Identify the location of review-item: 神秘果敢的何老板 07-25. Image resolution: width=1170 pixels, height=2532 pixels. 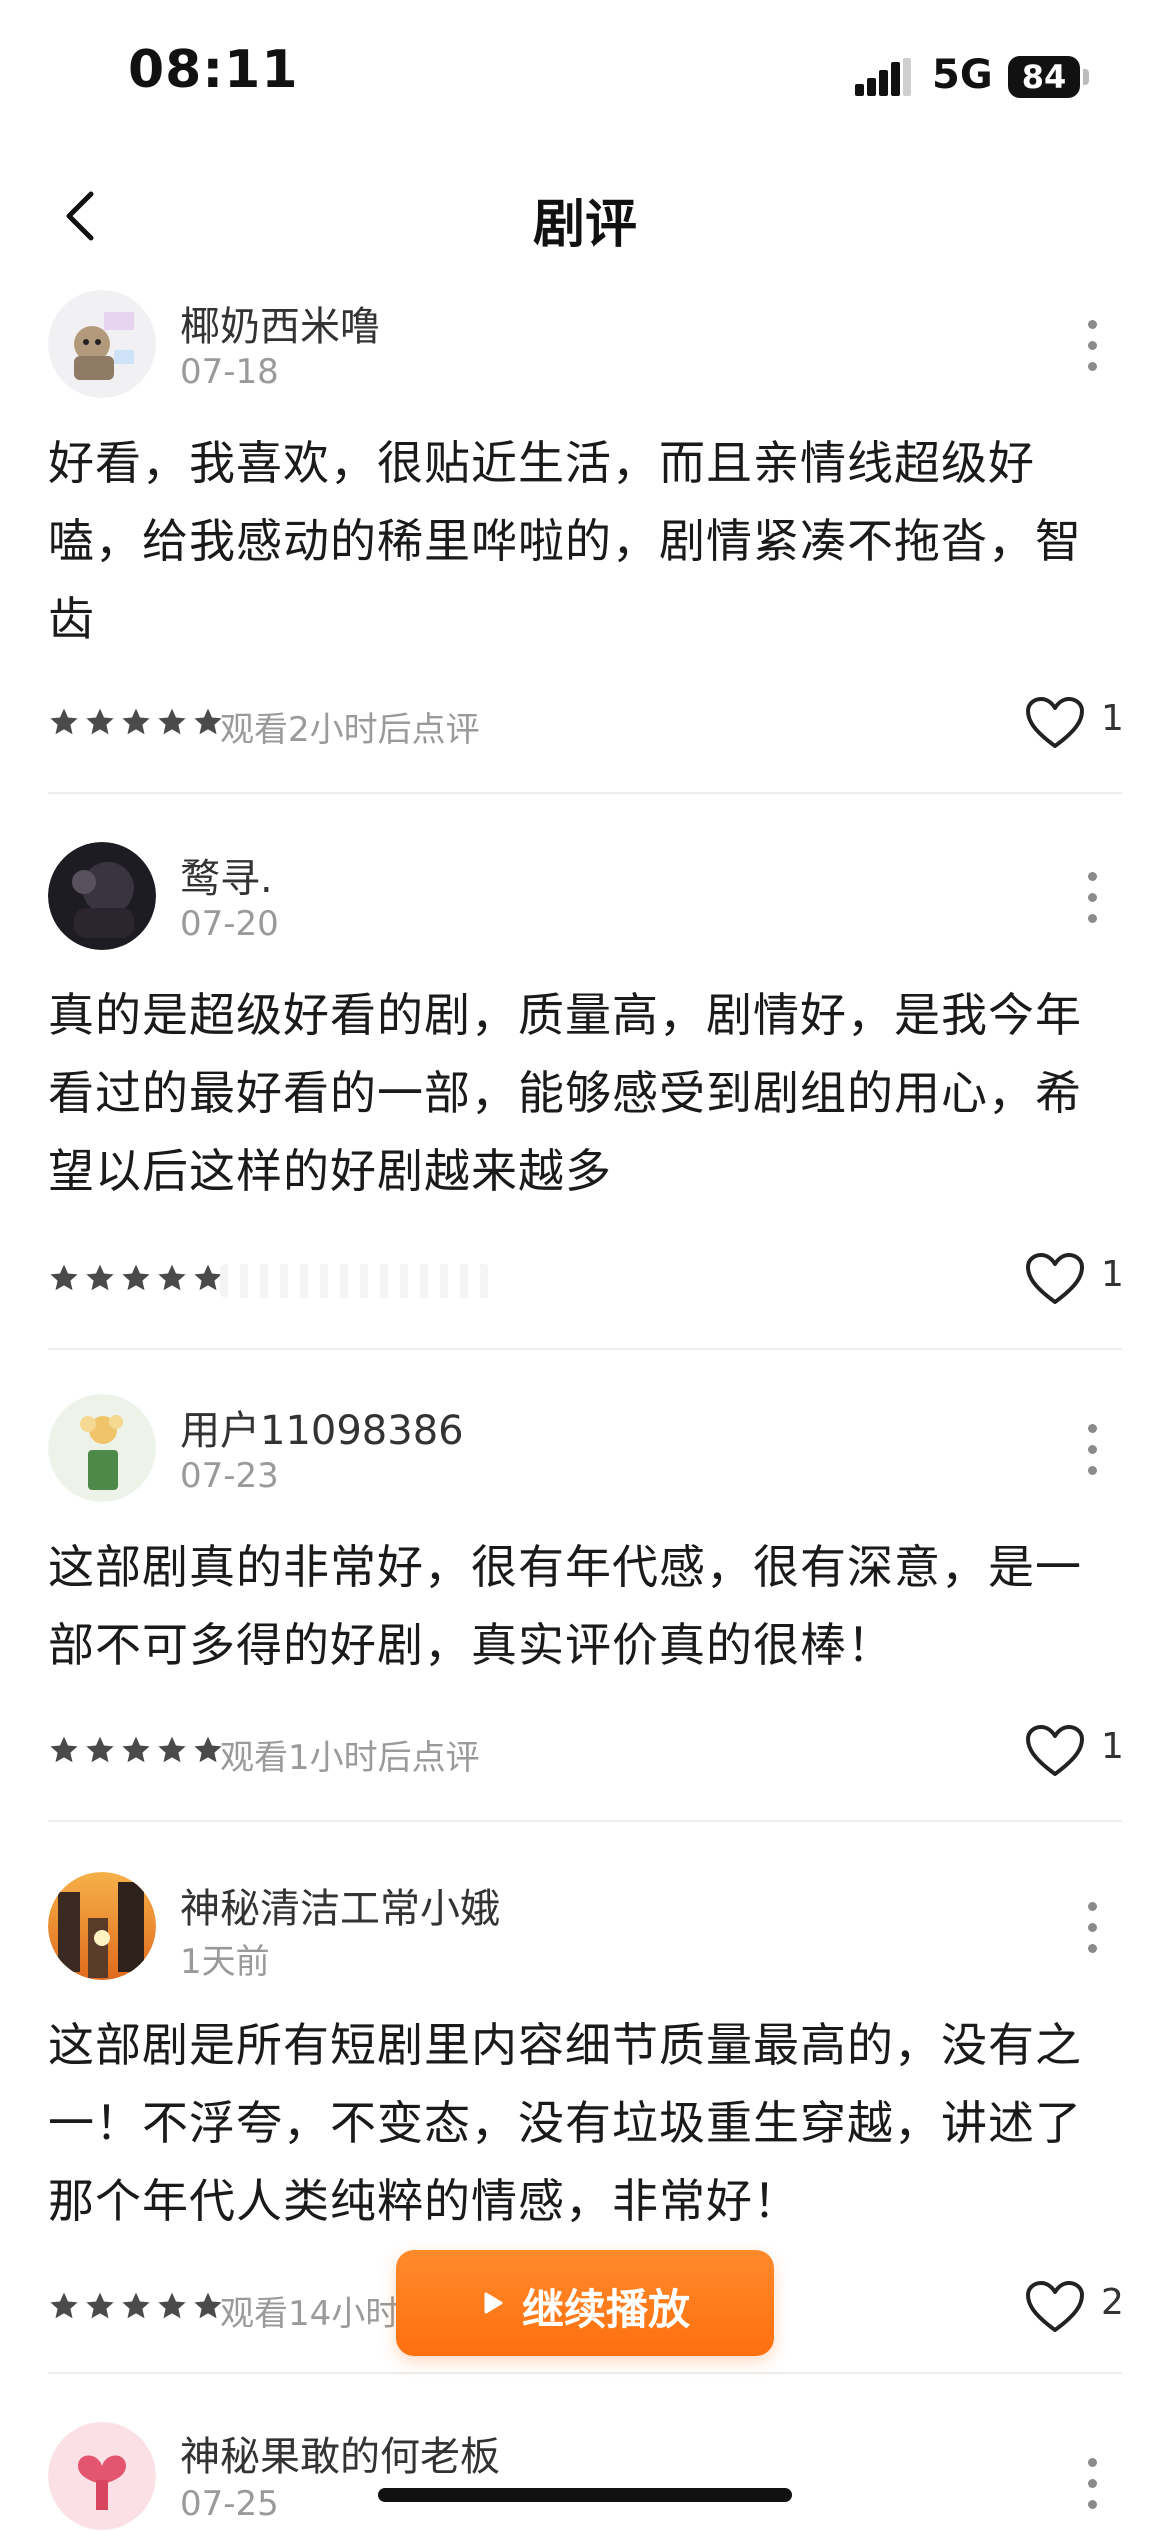
(585, 2477).